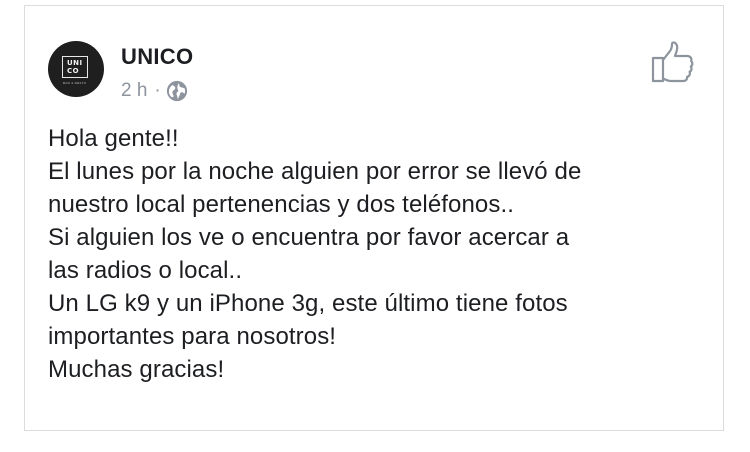 This screenshot has width=750, height=452. I want to click on globe-icon, so click(177, 91).